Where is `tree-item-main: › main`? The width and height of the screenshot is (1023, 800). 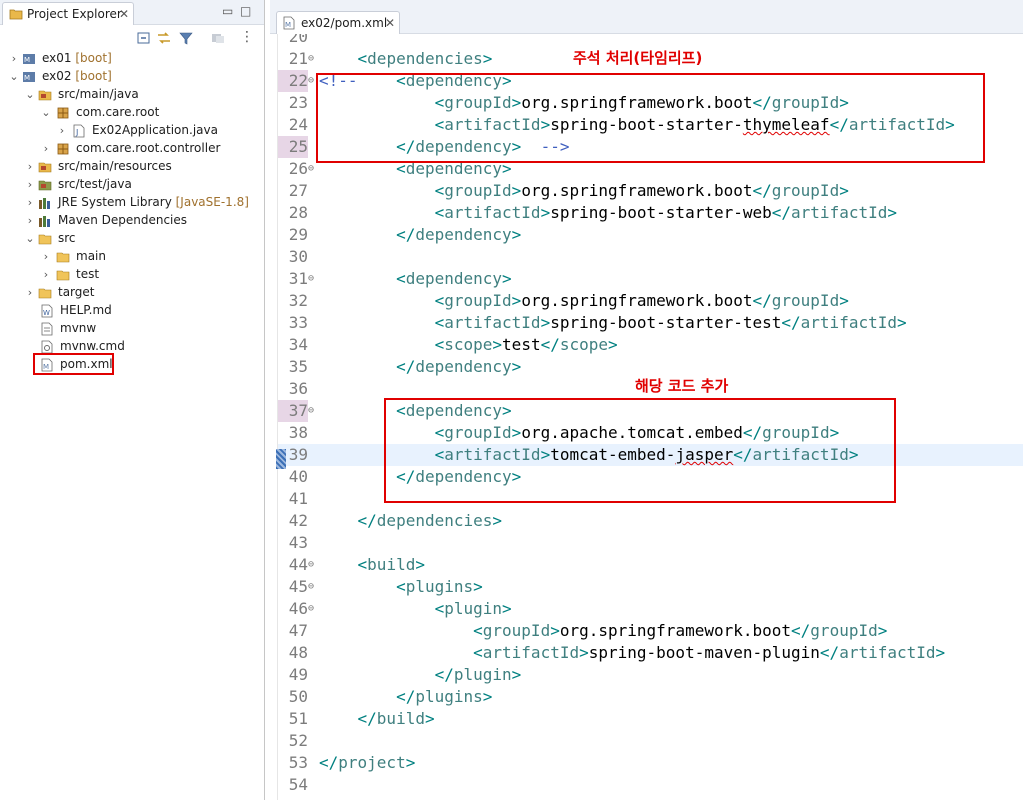 tree-item-main: › main is located at coordinates (132, 257).